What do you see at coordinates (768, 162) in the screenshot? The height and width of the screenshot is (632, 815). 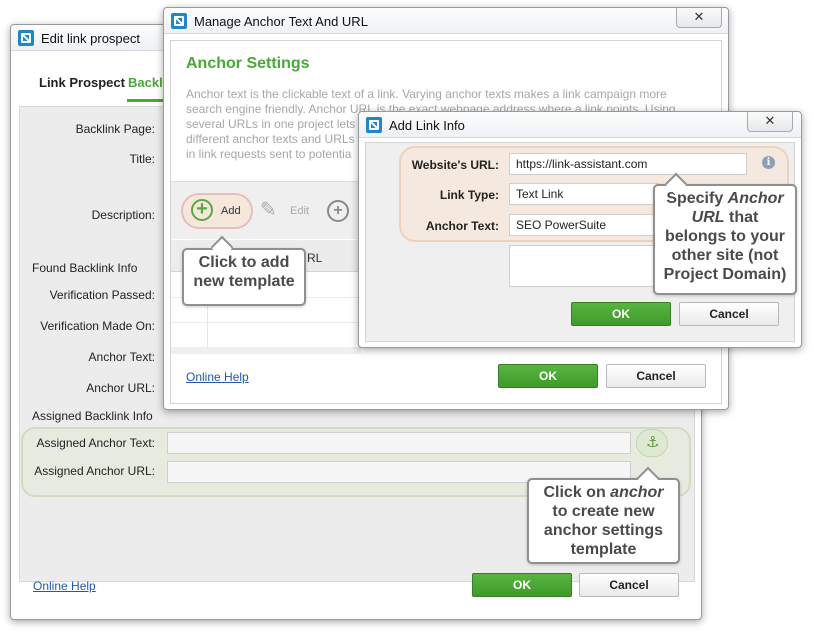 I see `info-icon: i` at bounding box center [768, 162].